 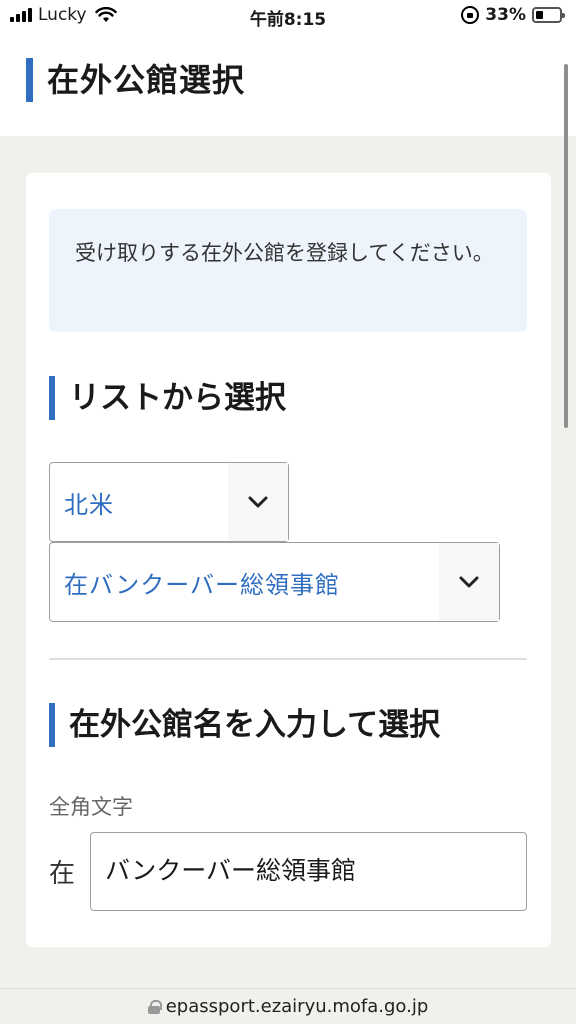 I want to click on browser-url-bar: epassport.ezairyu.mofa.go.jp, so click(x=288, y=1006).